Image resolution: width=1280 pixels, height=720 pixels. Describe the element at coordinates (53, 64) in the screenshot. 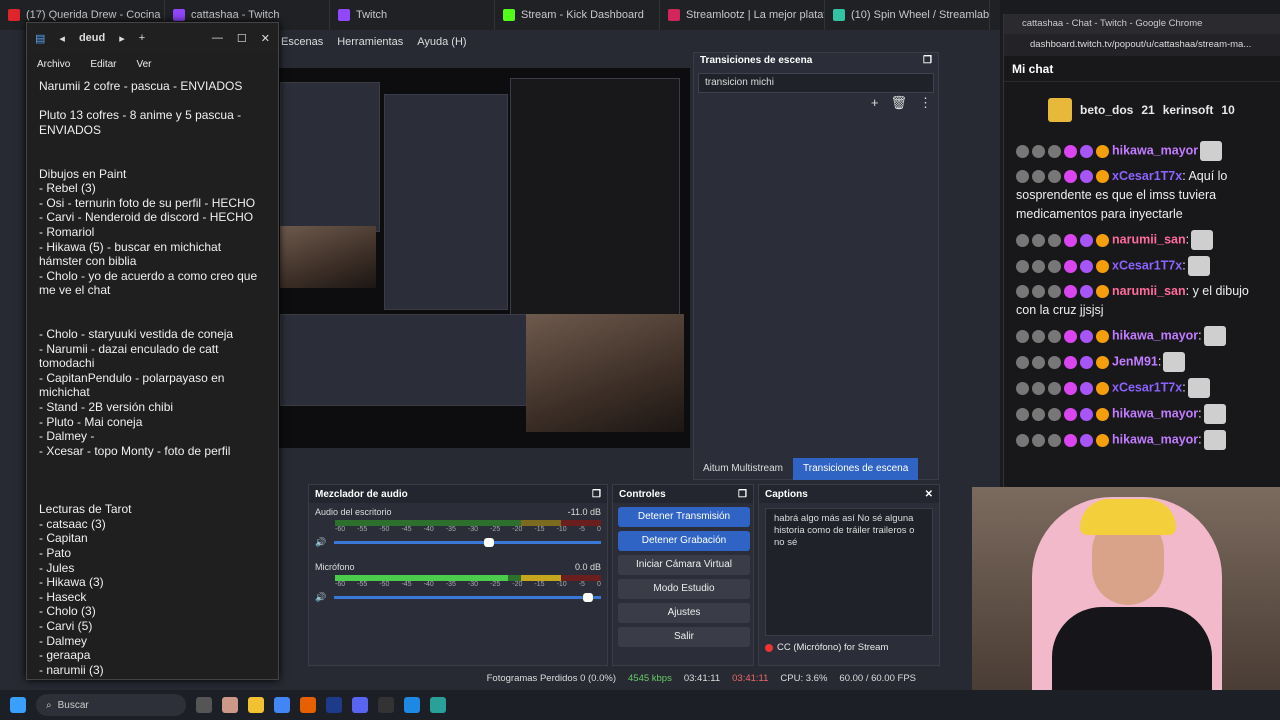

I see `menu-archivo: Archivo` at that location.